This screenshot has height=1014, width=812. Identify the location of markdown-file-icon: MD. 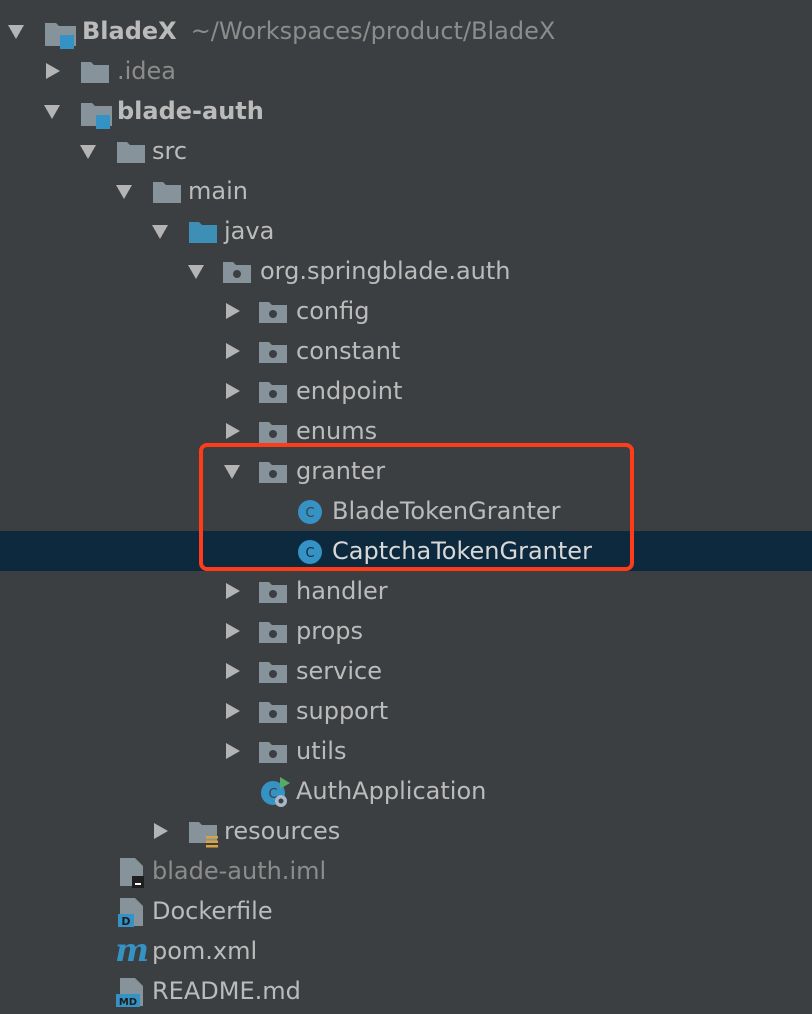
(132, 992).